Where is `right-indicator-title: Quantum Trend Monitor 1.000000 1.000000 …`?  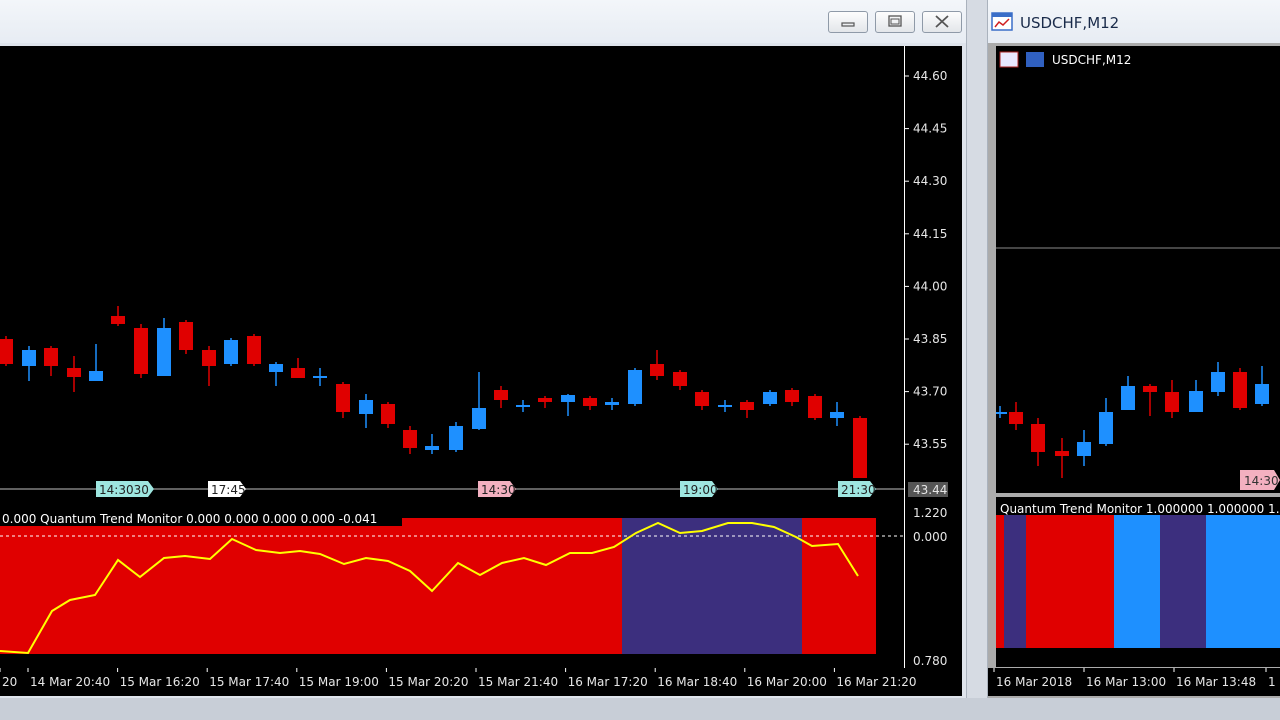
right-indicator-title: Quantum Trend Monitor 1.000000 1.000000 … is located at coordinates (1140, 509).